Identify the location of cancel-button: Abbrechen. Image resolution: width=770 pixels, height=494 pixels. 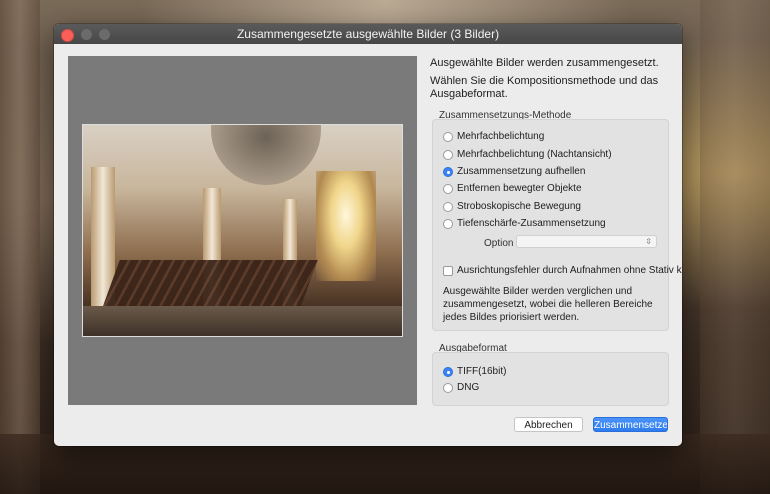
(548, 424).